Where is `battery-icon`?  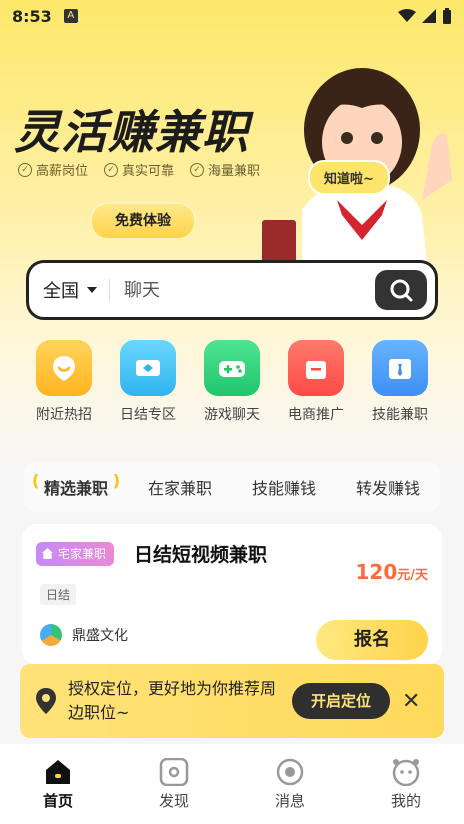
battery-icon is located at coordinates (447, 16).